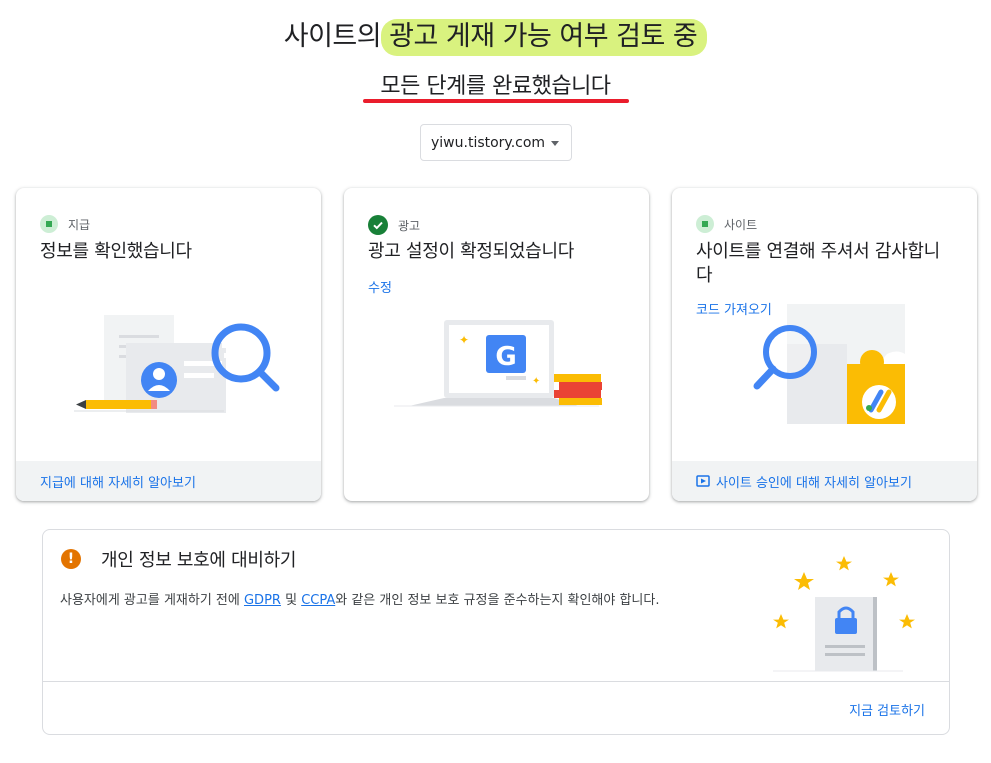  I want to click on privacy-lock-illustration-icon, so click(844, 614).